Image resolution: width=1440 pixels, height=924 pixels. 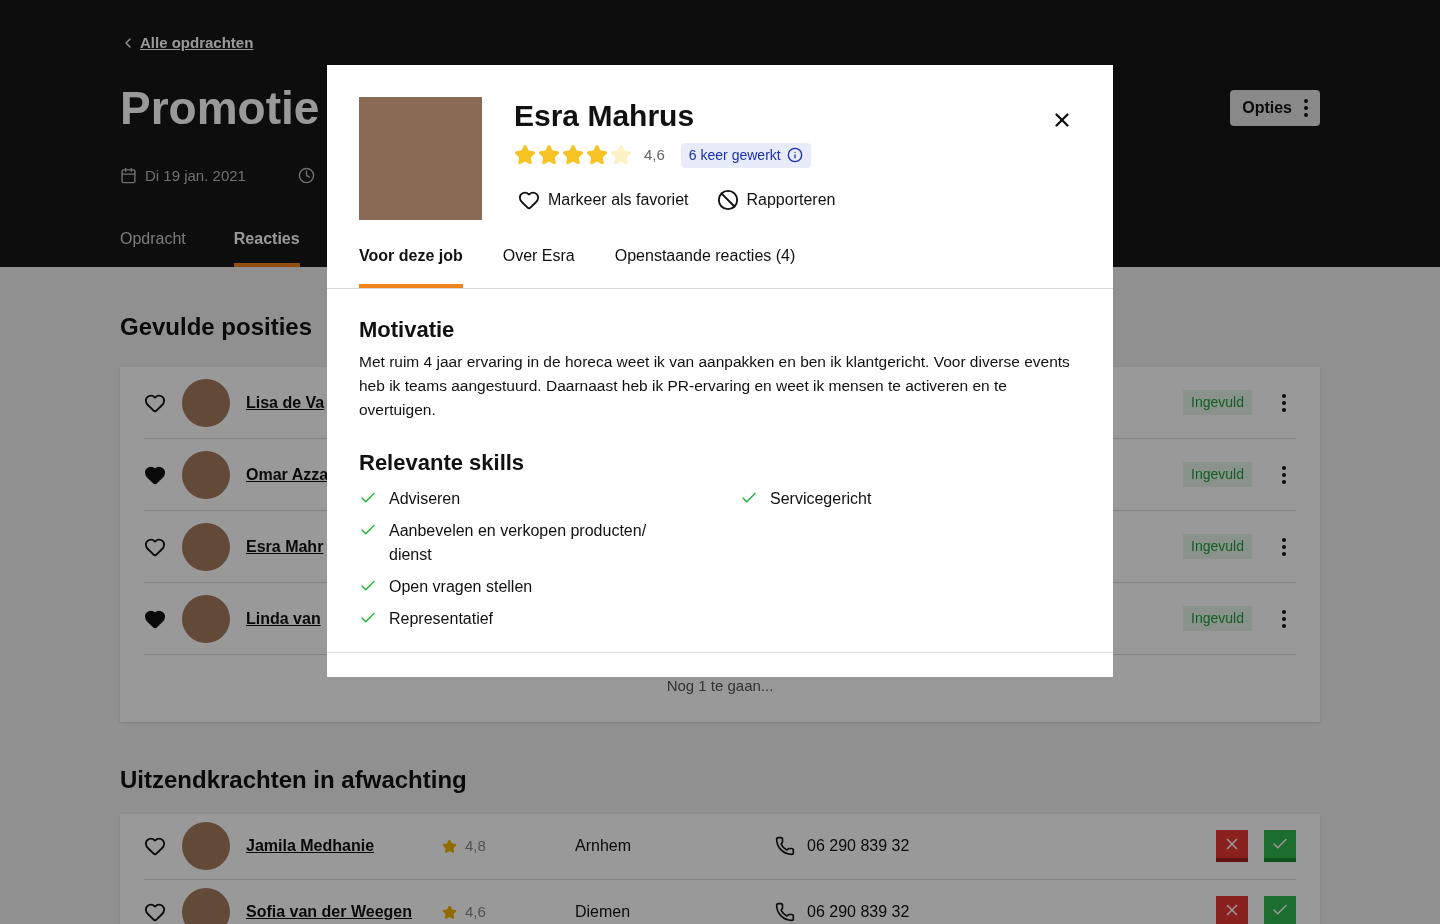 I want to click on worked-badge: 6 keer gewerkt, so click(x=745, y=155).